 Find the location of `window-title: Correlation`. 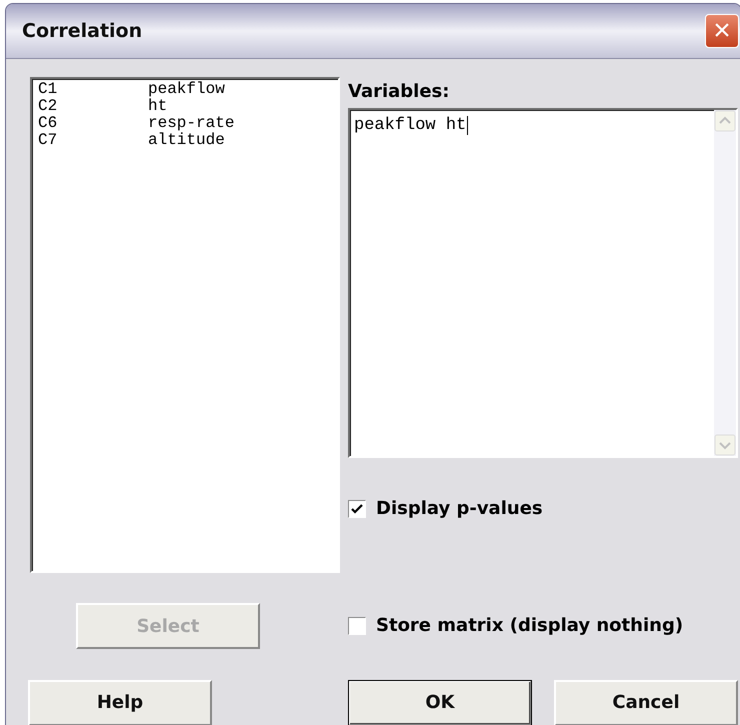

window-title: Correlation is located at coordinates (82, 31).